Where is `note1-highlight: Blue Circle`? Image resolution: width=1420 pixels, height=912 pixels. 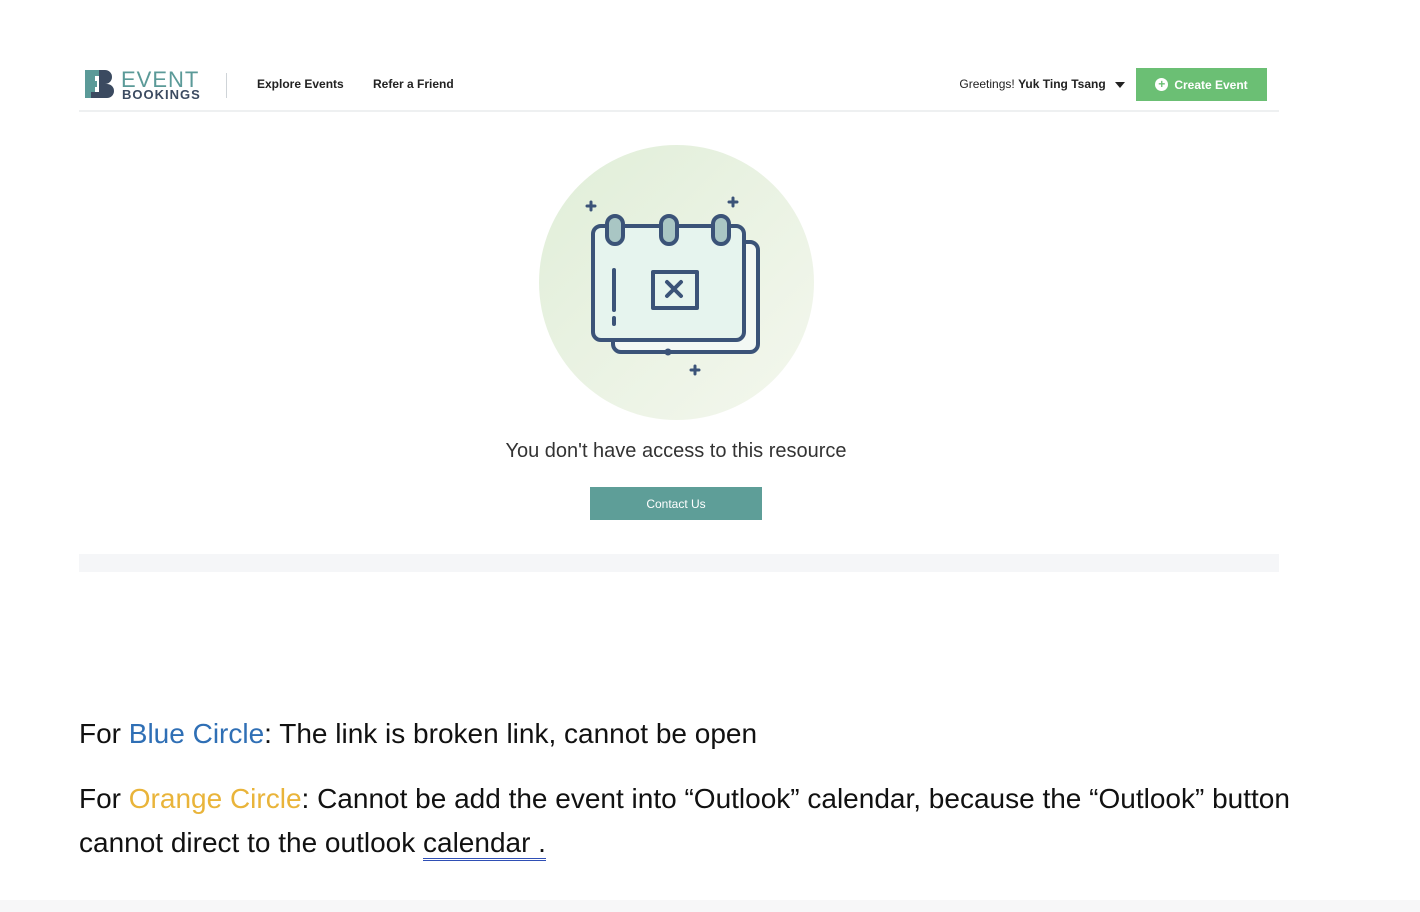
note1-highlight: Blue Circle is located at coordinates (196, 733).